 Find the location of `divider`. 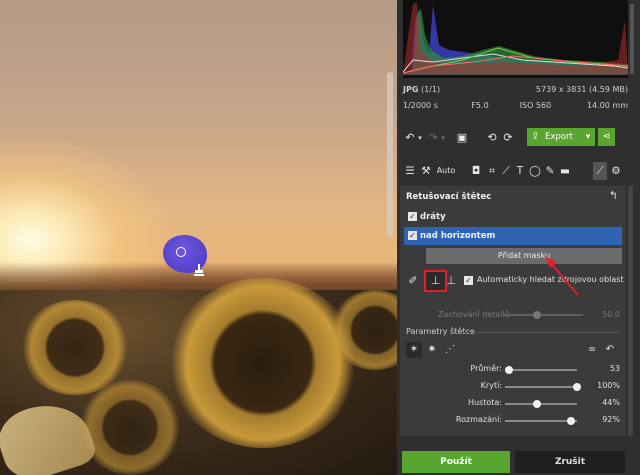

divider is located at coordinates (540, 332).